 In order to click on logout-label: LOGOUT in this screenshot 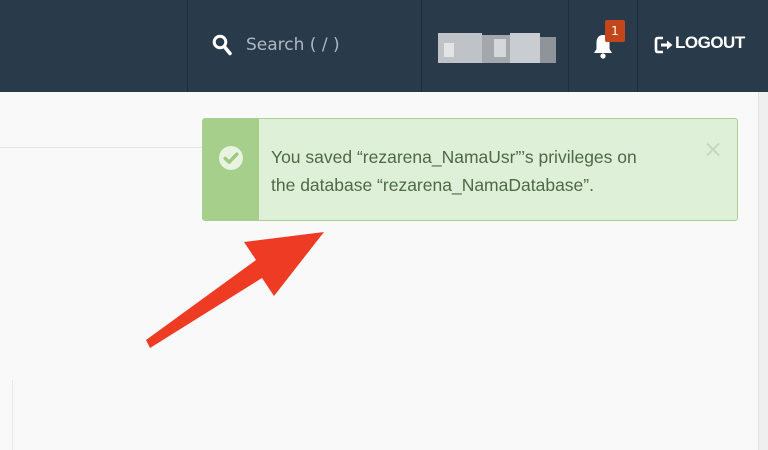, I will do `click(710, 42)`.